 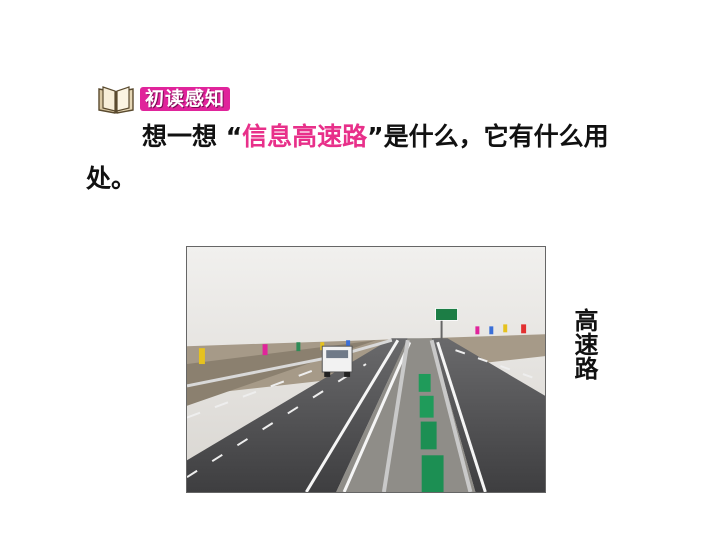 I want to click on section-header: 初读感知, so click(x=163, y=99).